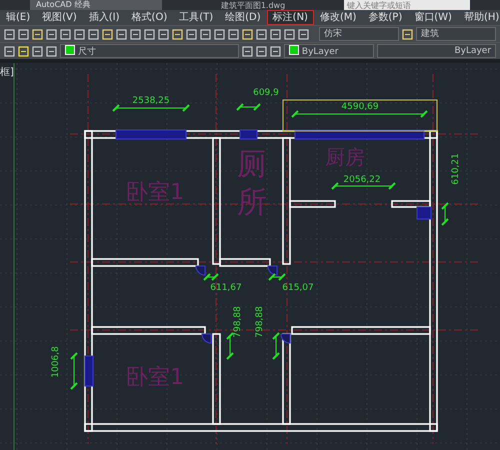  What do you see at coordinates (253, 5) in the screenshot?
I see `window-title: 建筑平面图1.dwg` at bounding box center [253, 5].